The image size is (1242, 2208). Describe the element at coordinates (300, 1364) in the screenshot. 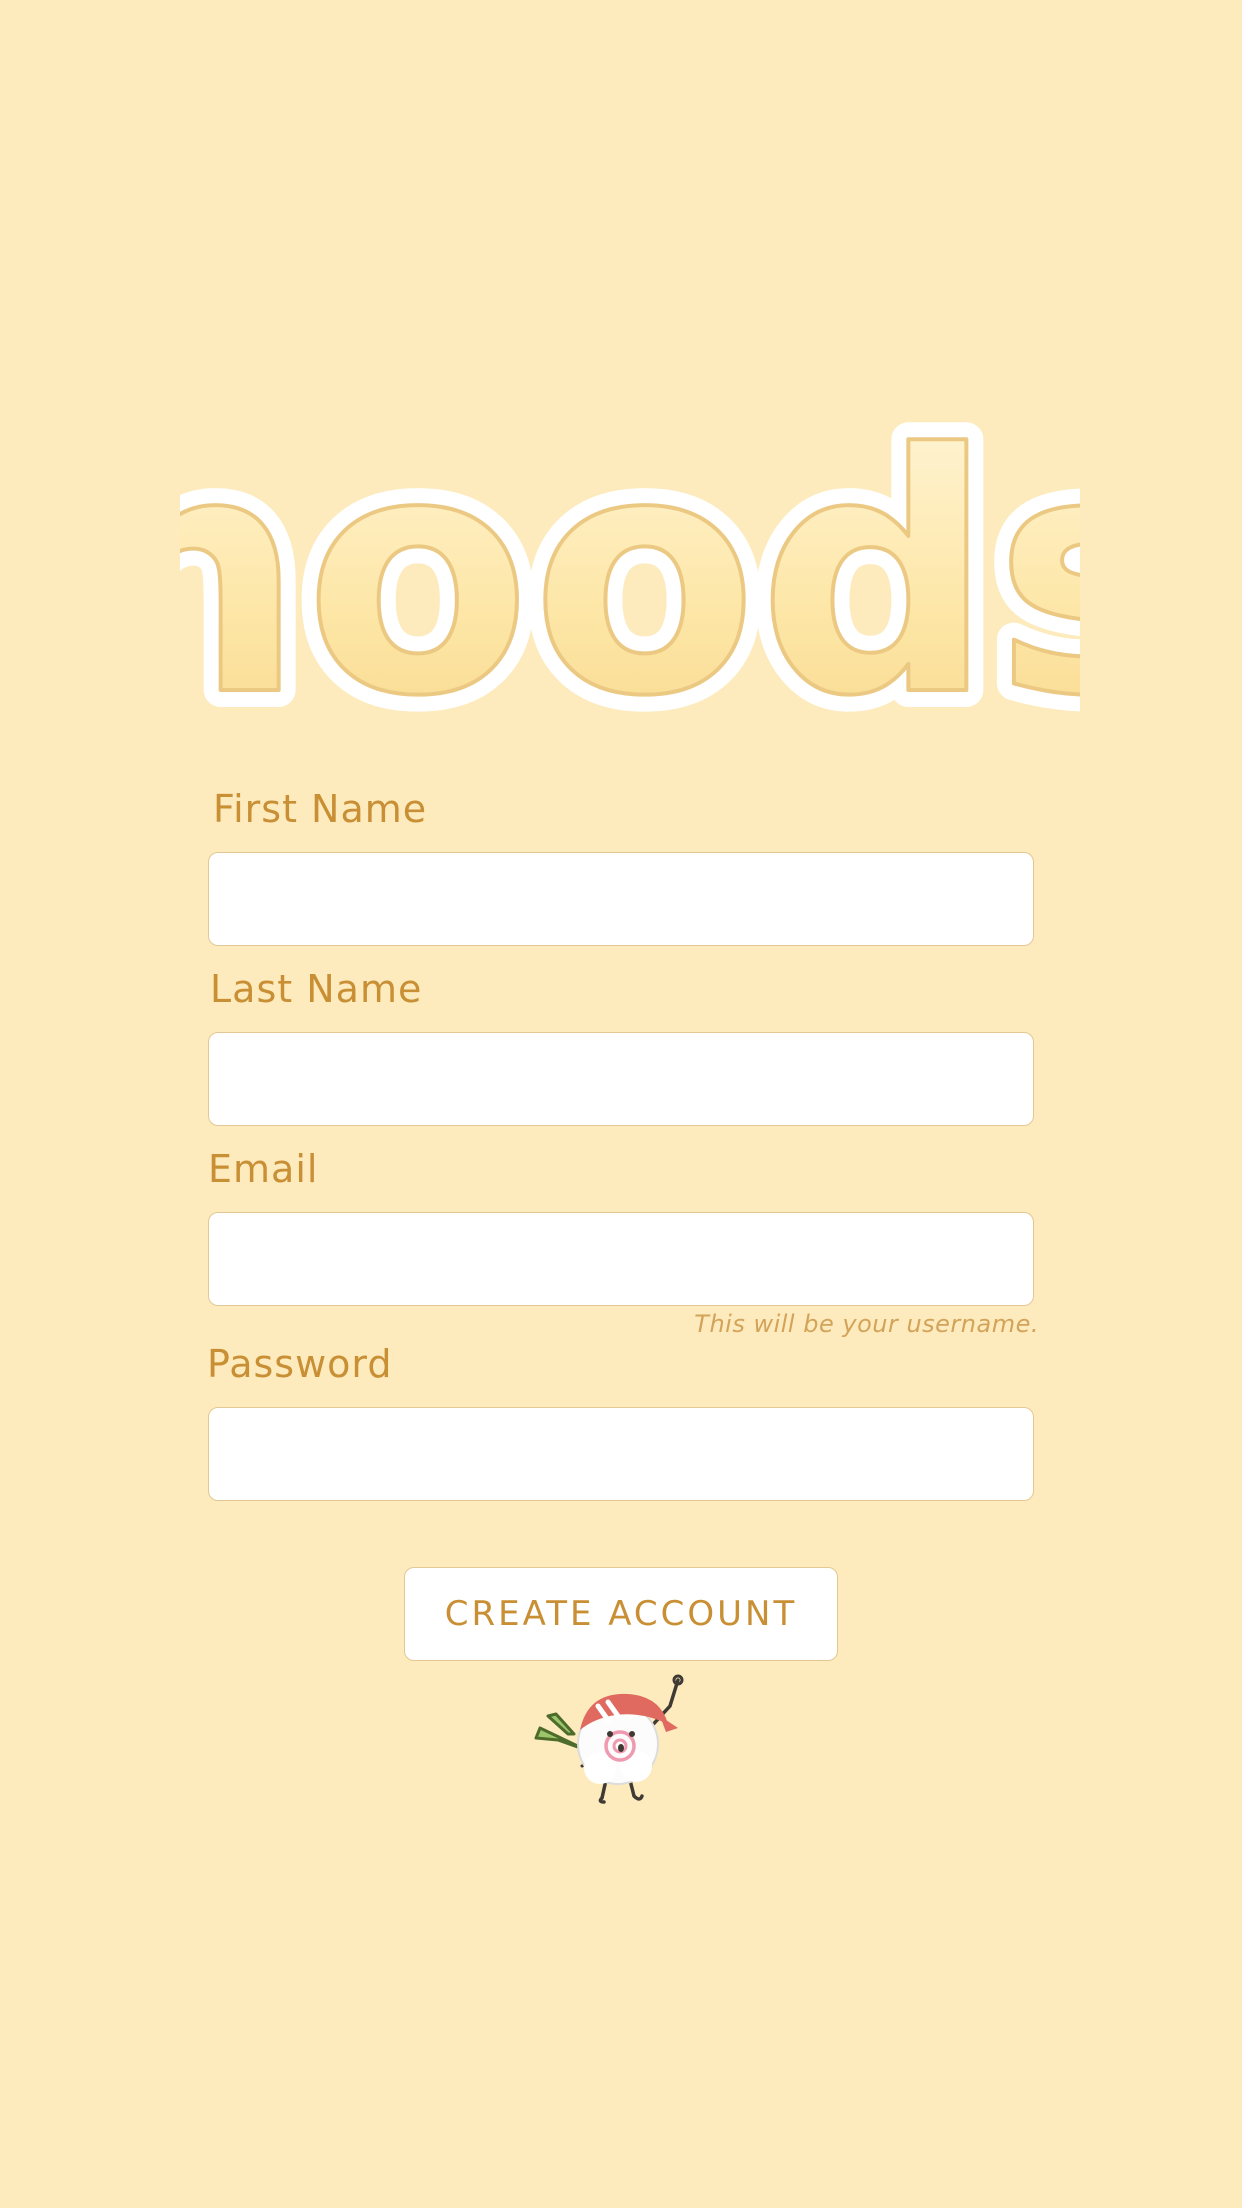

I see `password-label: Password` at that location.